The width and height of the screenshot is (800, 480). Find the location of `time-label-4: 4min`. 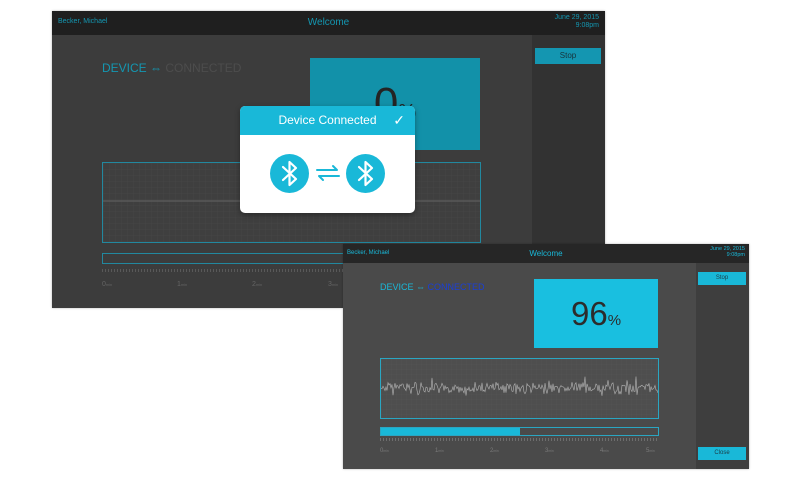

time-label-4: 4min is located at coordinates (604, 451).